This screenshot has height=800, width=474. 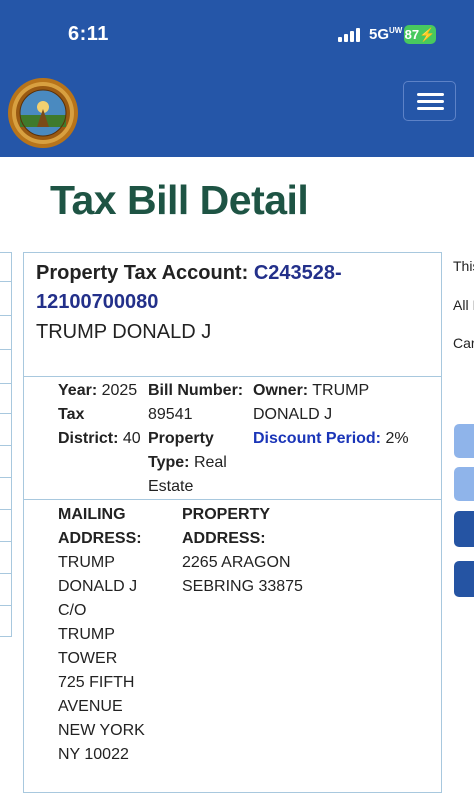 What do you see at coordinates (142, 273) in the screenshot?
I see `account-label: Property Tax Account:` at bounding box center [142, 273].